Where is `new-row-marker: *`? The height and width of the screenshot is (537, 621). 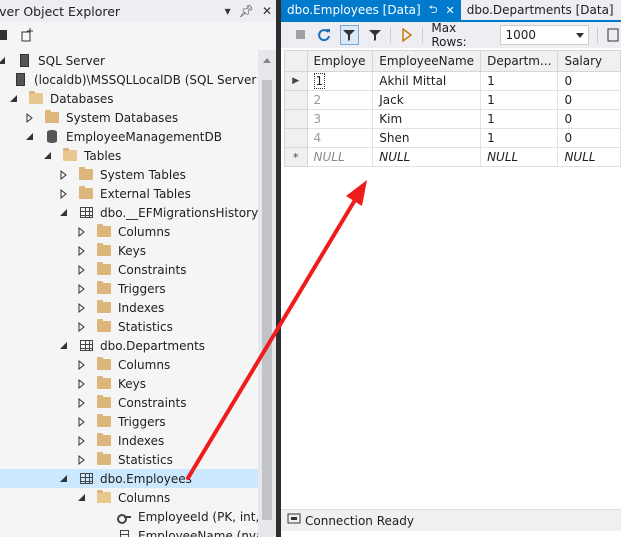 new-row-marker: * is located at coordinates (296, 157).